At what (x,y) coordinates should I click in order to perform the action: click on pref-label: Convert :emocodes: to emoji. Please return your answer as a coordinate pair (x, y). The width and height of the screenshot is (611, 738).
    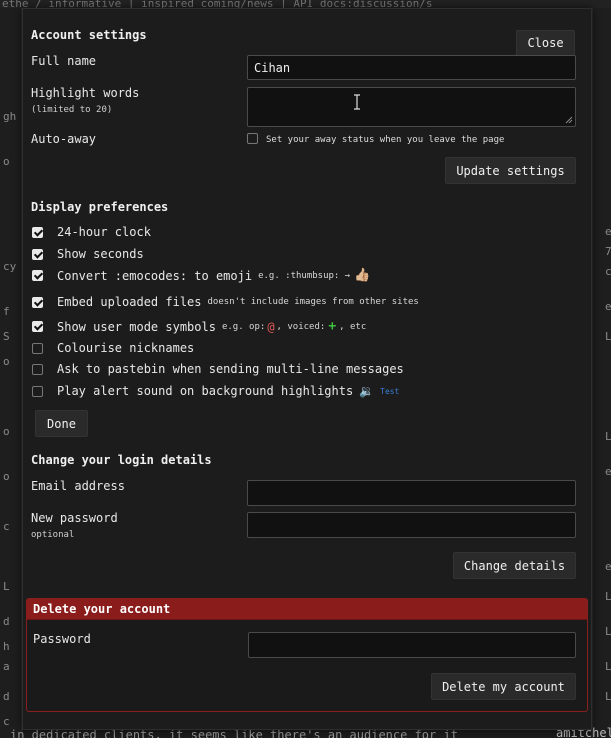
    Looking at the image, I should click on (155, 275).